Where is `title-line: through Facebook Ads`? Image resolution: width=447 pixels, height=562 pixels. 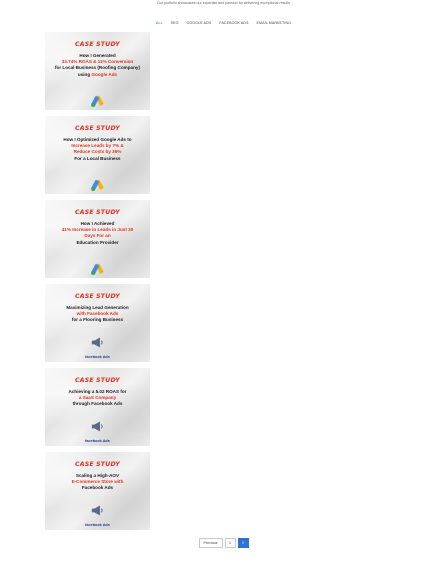 title-line: through Facebook Ads is located at coordinates (97, 404).